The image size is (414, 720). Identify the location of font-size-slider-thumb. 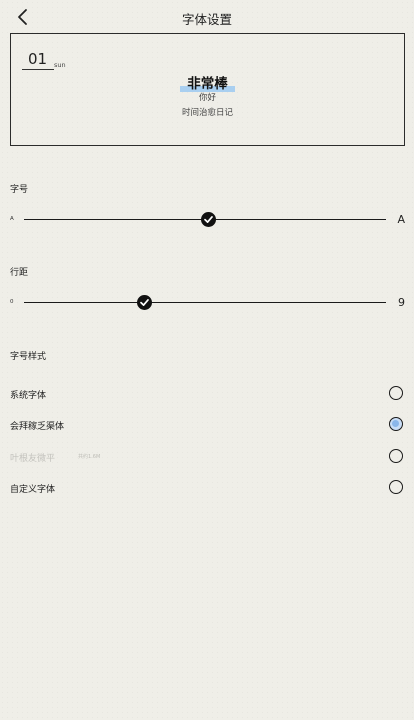
(209, 219).